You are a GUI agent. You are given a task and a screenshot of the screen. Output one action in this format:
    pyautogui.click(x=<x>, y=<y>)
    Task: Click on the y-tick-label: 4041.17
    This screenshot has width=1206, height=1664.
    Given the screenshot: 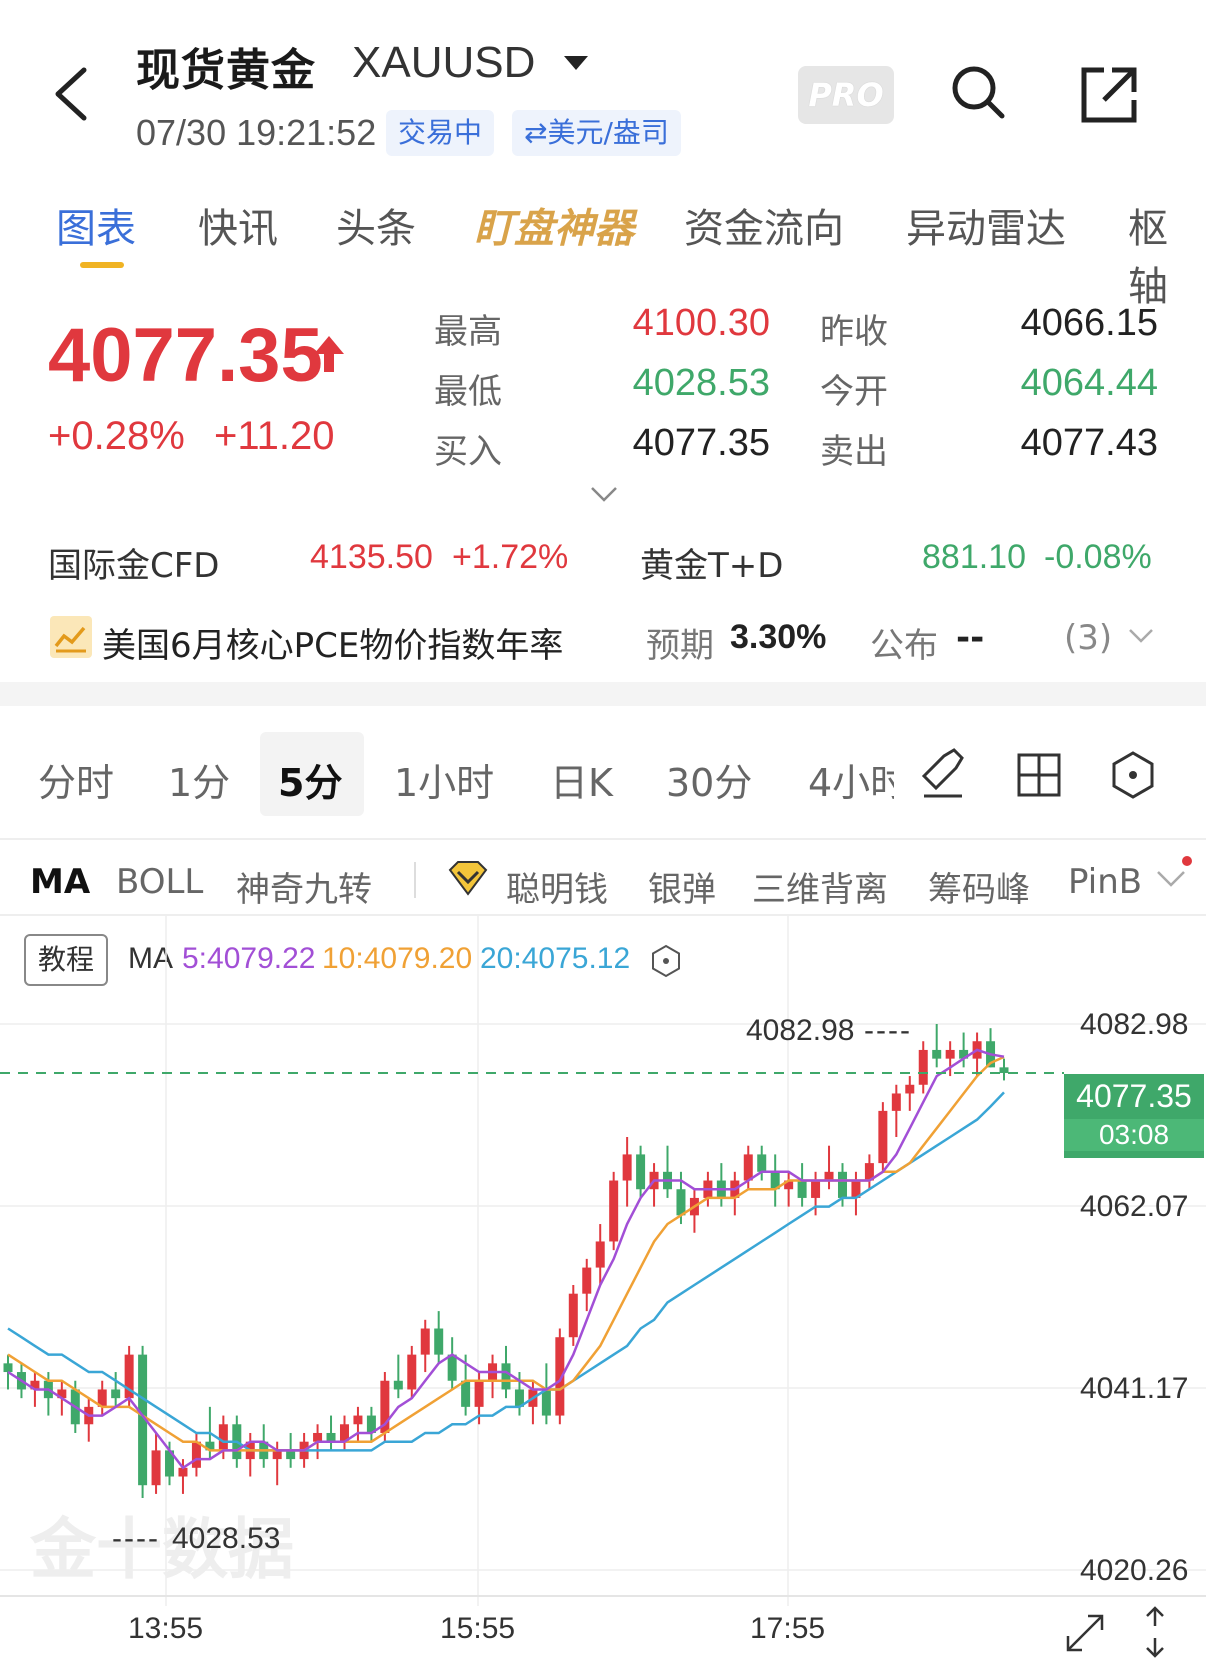 What is the action you would take?
    pyautogui.click(x=1134, y=1388)
    